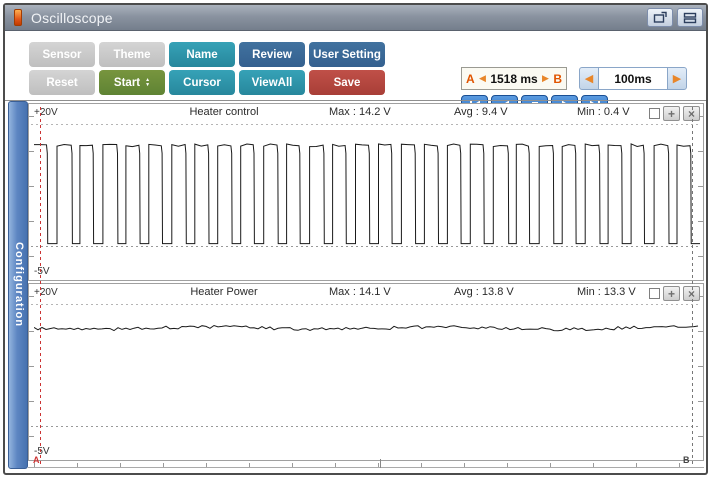  What do you see at coordinates (470, 78) in the screenshot?
I see `cursor-a-tag: A` at bounding box center [470, 78].